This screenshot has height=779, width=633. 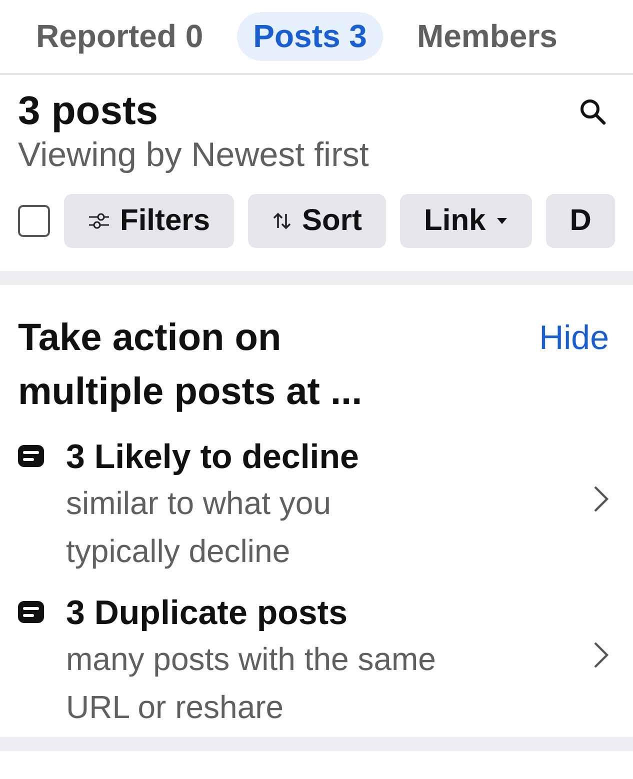 I want to click on sort-arrows-icon, so click(x=282, y=221).